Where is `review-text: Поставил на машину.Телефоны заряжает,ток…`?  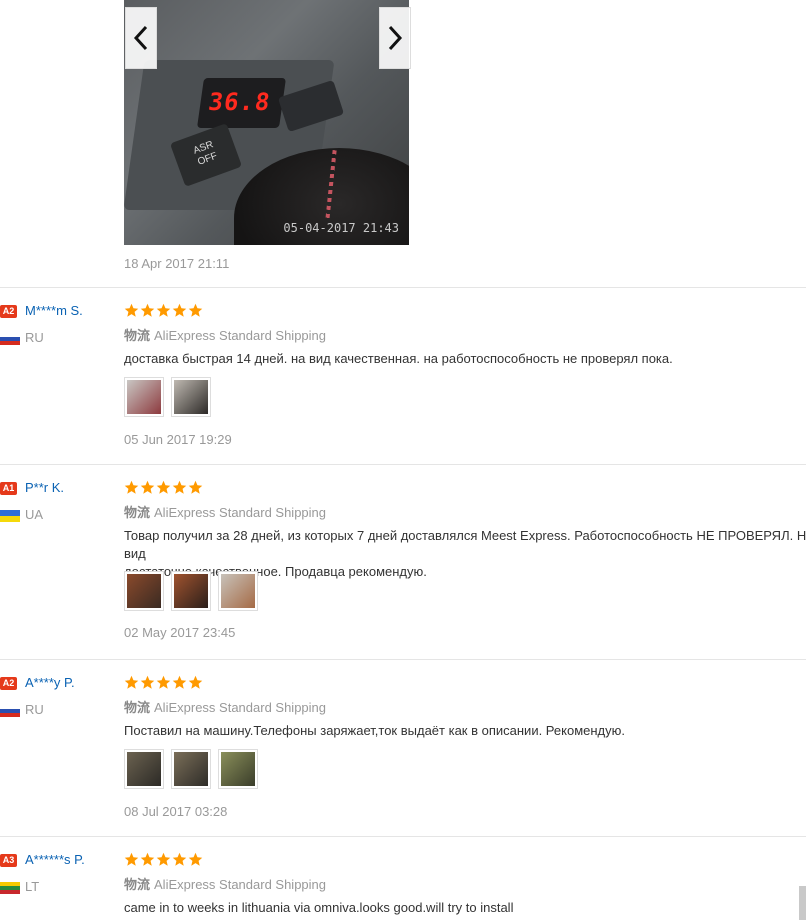 review-text: Поставил на машину.Телефоны заряжает,ток… is located at coordinates (374, 730).